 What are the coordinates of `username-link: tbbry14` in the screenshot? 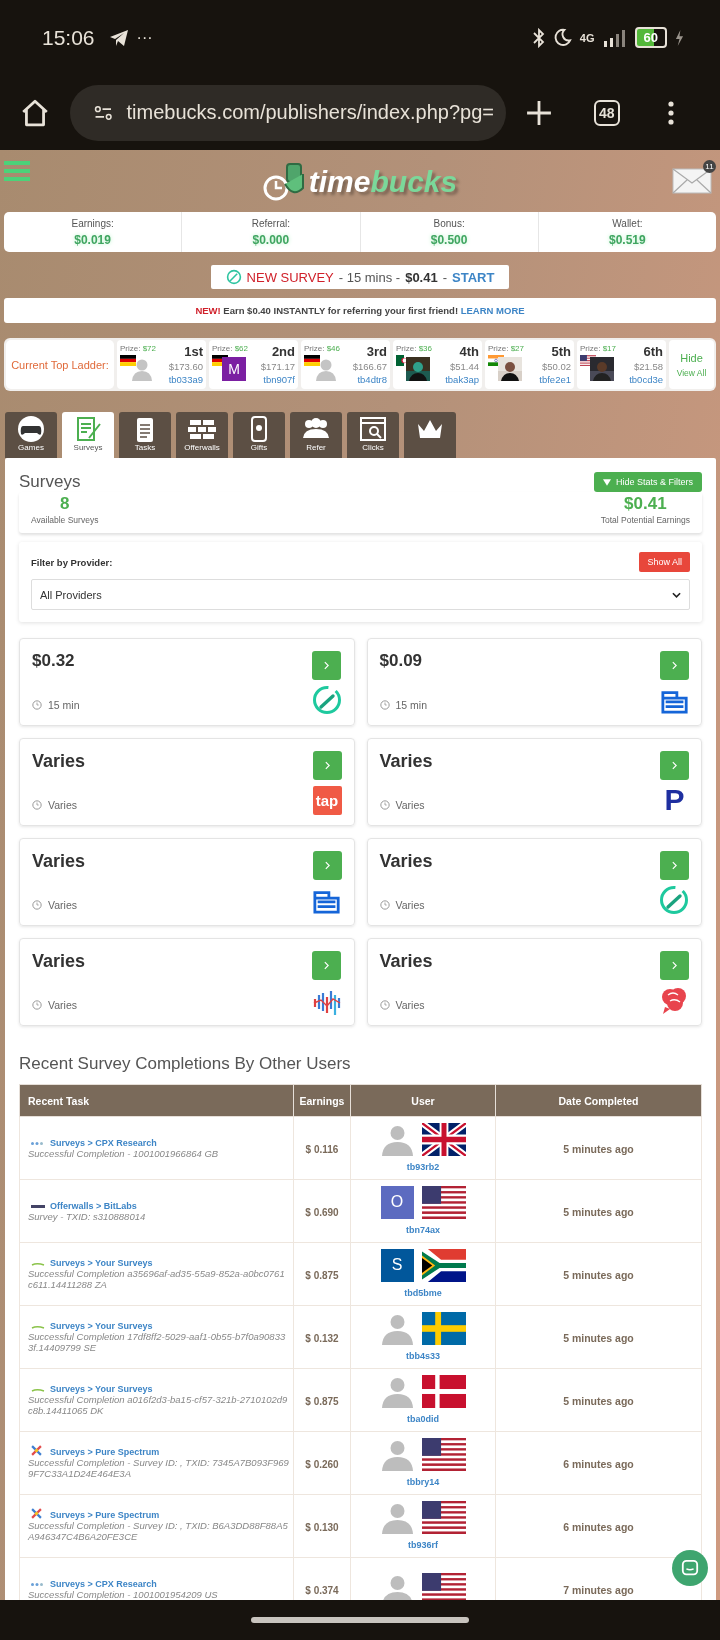 It's located at (423, 1481).